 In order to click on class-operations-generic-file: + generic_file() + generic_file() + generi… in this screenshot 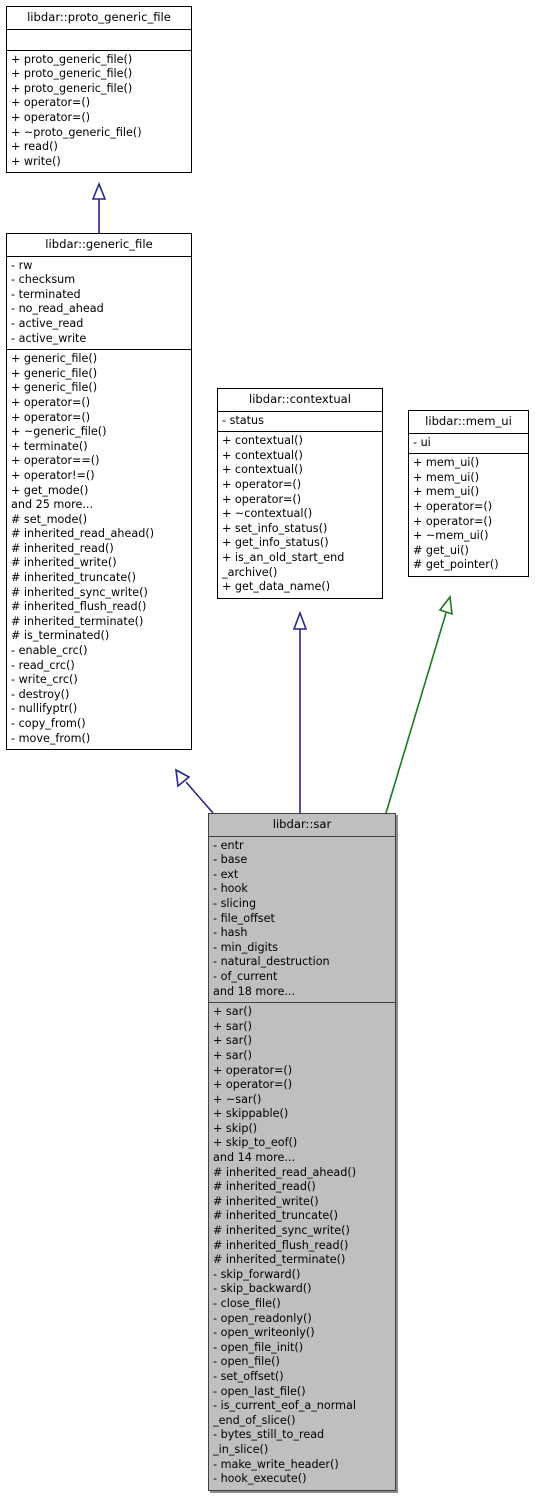, I will do `click(99, 549)`.